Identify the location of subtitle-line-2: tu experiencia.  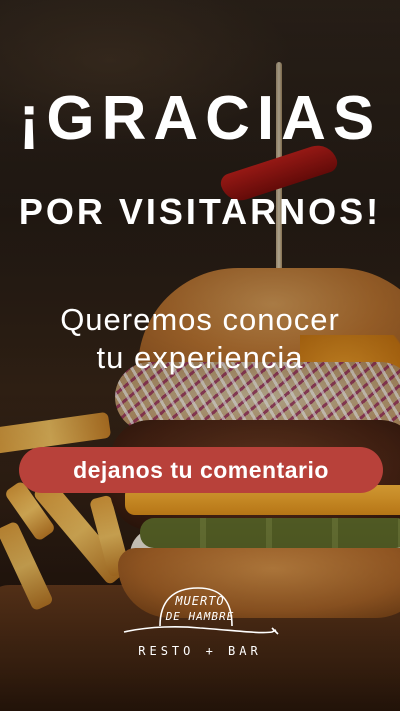
(200, 357).